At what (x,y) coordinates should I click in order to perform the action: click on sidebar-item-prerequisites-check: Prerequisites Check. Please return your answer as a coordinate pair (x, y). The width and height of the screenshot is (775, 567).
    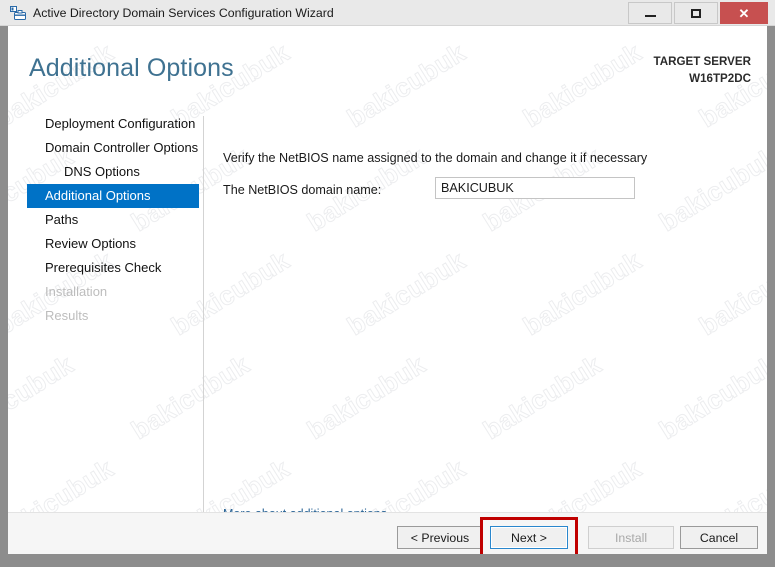
    Looking at the image, I should click on (105, 268).